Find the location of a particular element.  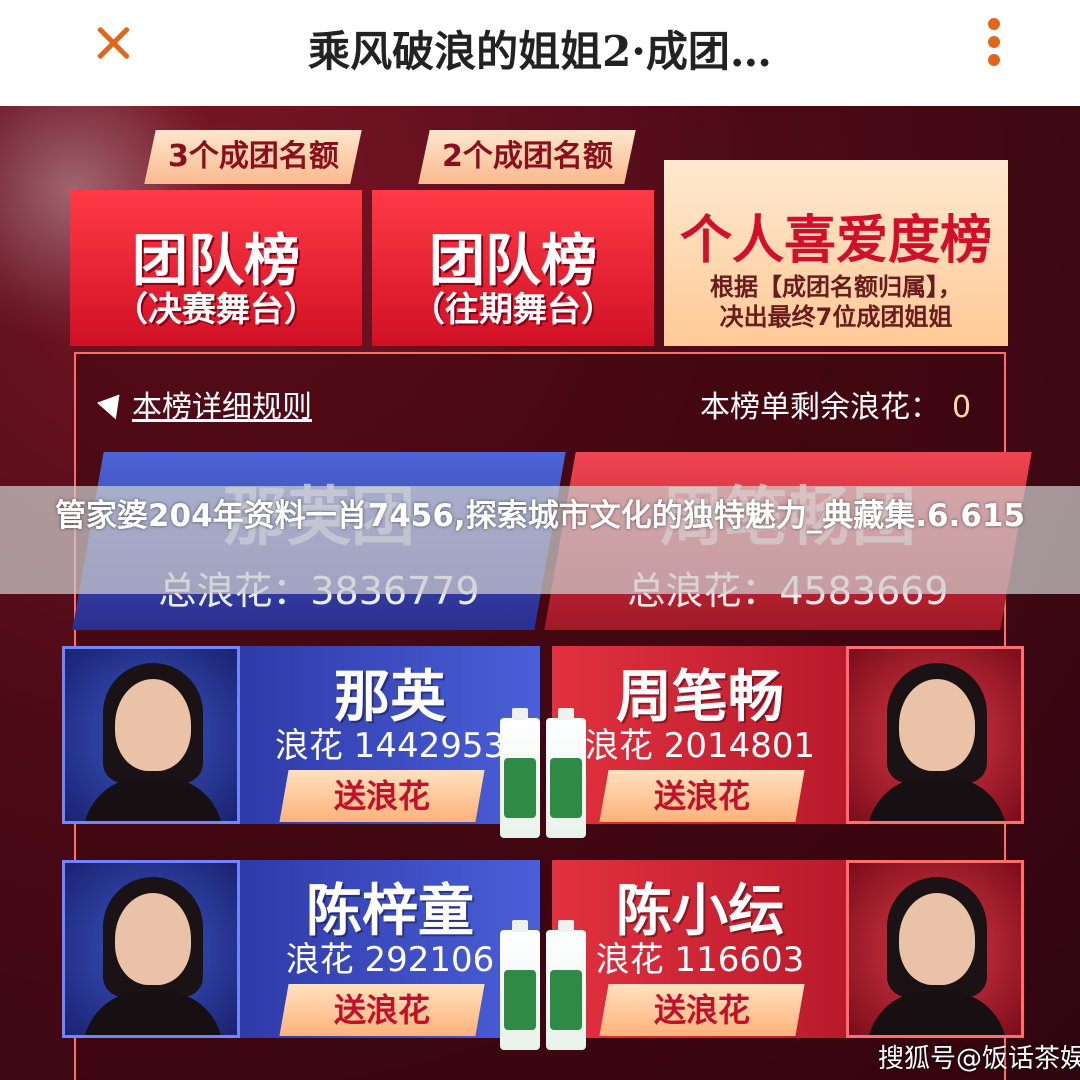

tab-tag-final: 3个成团名额 is located at coordinates (253, 157).